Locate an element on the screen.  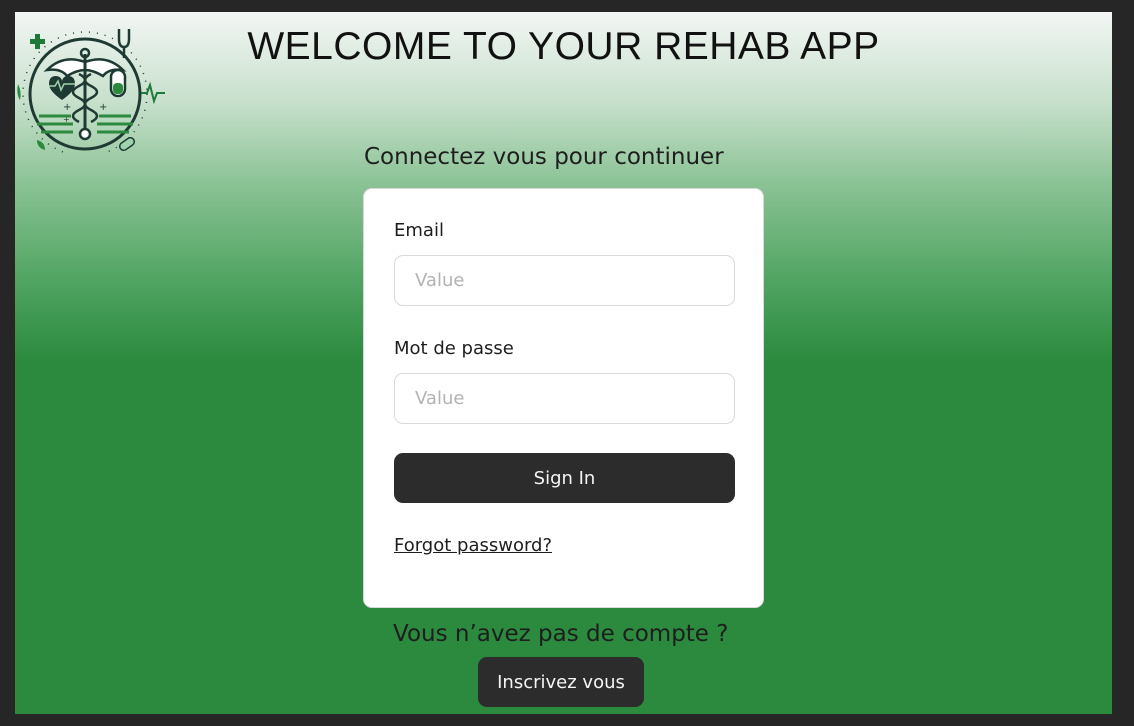
sign-in-button: Sign In is located at coordinates (564, 478).